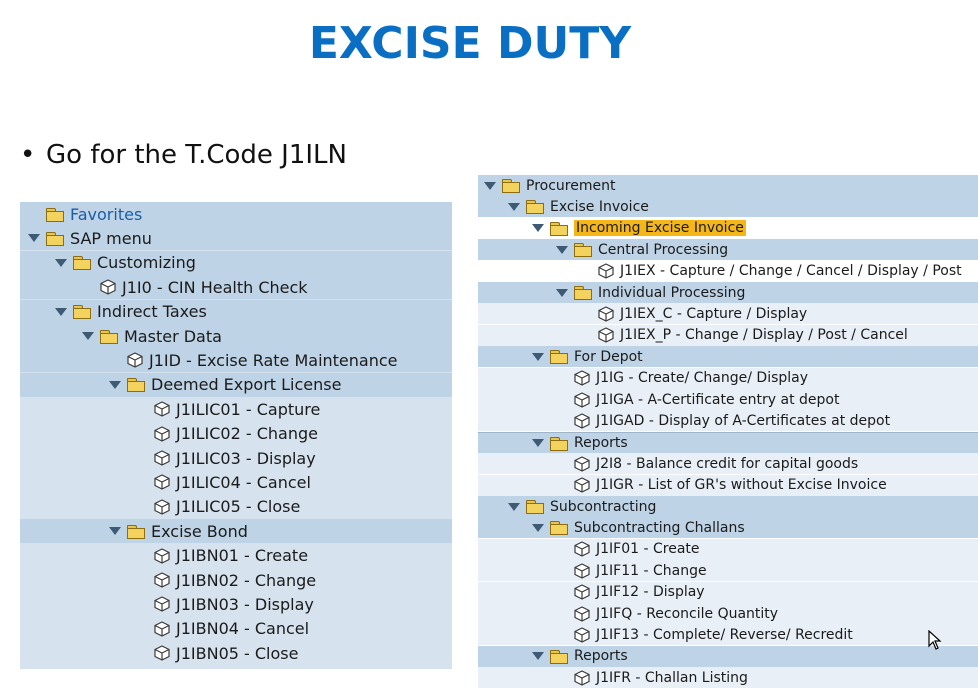  What do you see at coordinates (236, 384) in the screenshot?
I see `tree-folder-node: Deemed Export License` at bounding box center [236, 384].